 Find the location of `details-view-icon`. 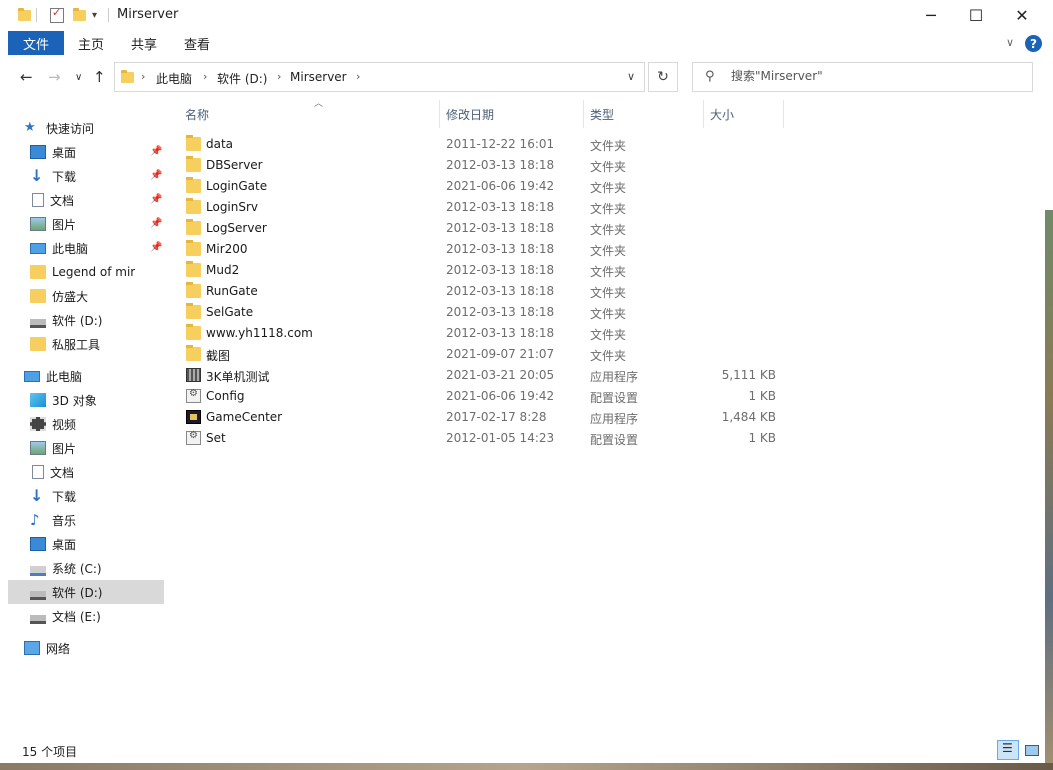

details-view-icon is located at coordinates (1008, 750).